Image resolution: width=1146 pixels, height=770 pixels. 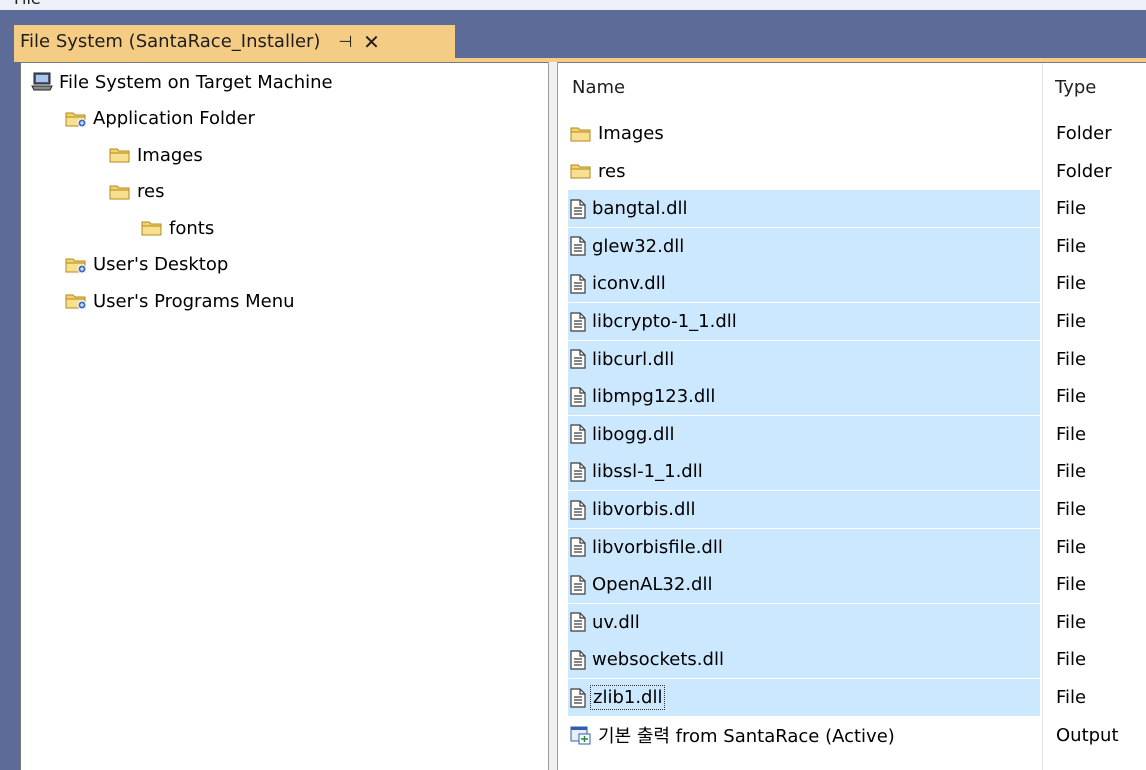 I want to click on tree-node-label: User's Programs Menu, so click(x=194, y=301).